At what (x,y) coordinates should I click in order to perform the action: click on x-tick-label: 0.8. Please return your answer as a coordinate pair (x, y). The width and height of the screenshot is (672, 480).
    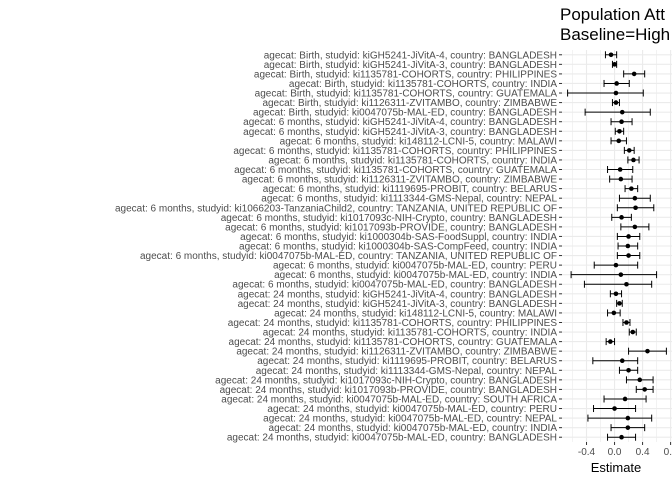
    Looking at the image, I should click on (668, 452).